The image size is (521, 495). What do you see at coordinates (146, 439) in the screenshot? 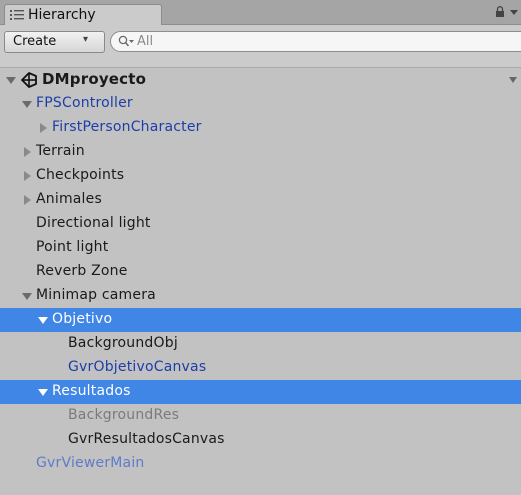
I see `tree-row-label: GvrResultadosCanvas` at bounding box center [146, 439].